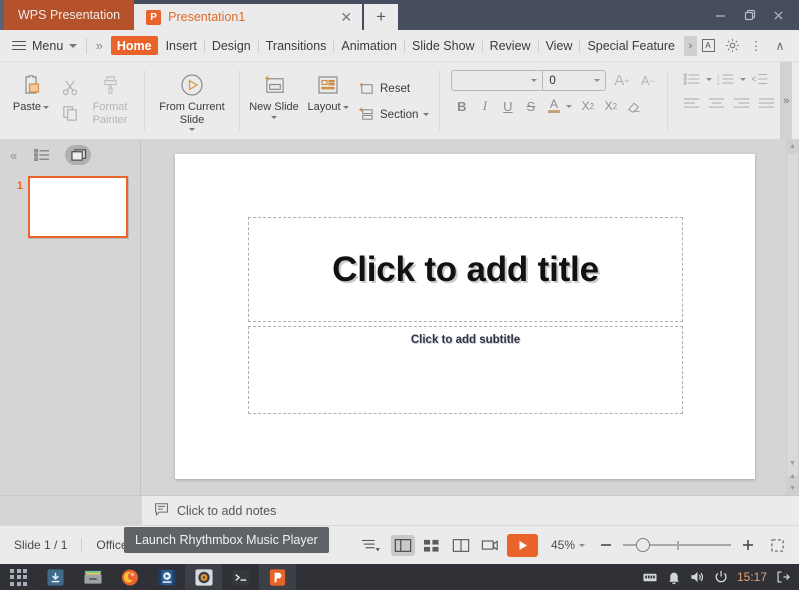 The height and width of the screenshot is (590, 799). What do you see at coordinates (402, 545) in the screenshot?
I see `normal-view-icon` at bounding box center [402, 545].